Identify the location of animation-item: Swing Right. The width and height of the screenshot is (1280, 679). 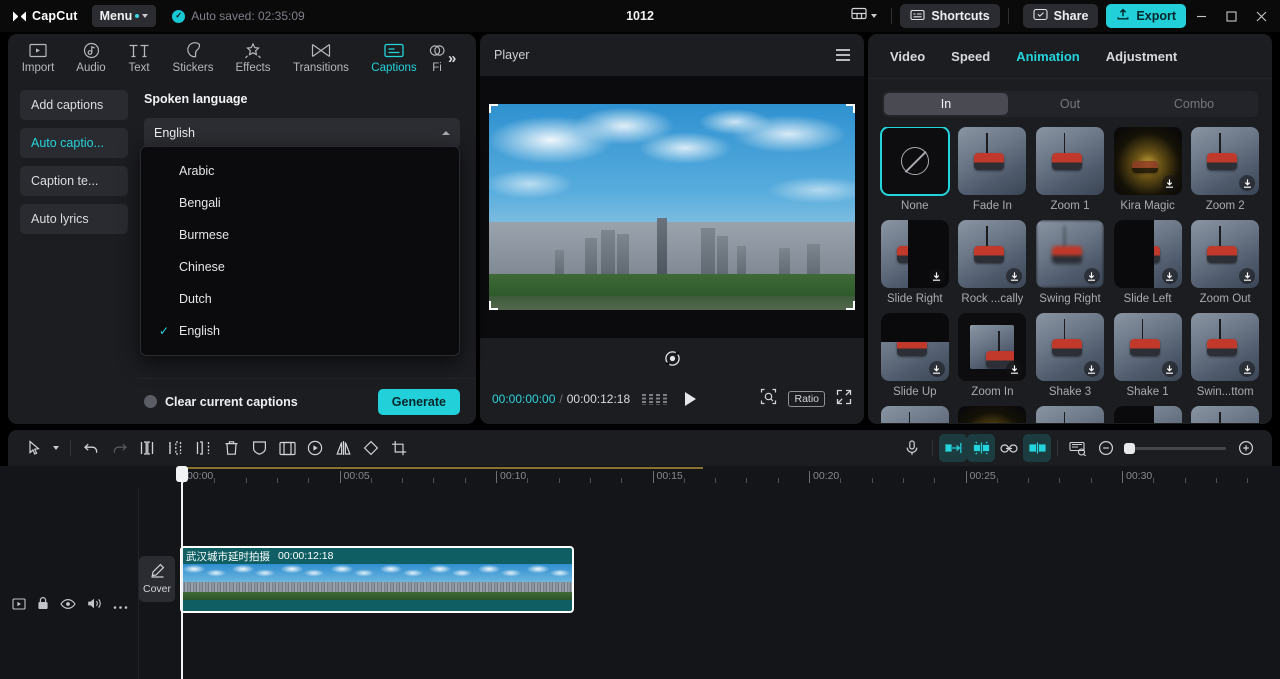
(1070, 262).